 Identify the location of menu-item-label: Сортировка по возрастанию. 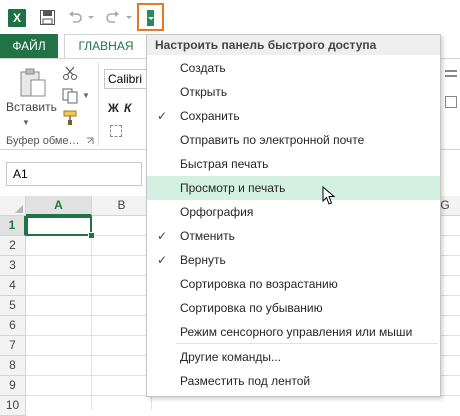
(259, 284).